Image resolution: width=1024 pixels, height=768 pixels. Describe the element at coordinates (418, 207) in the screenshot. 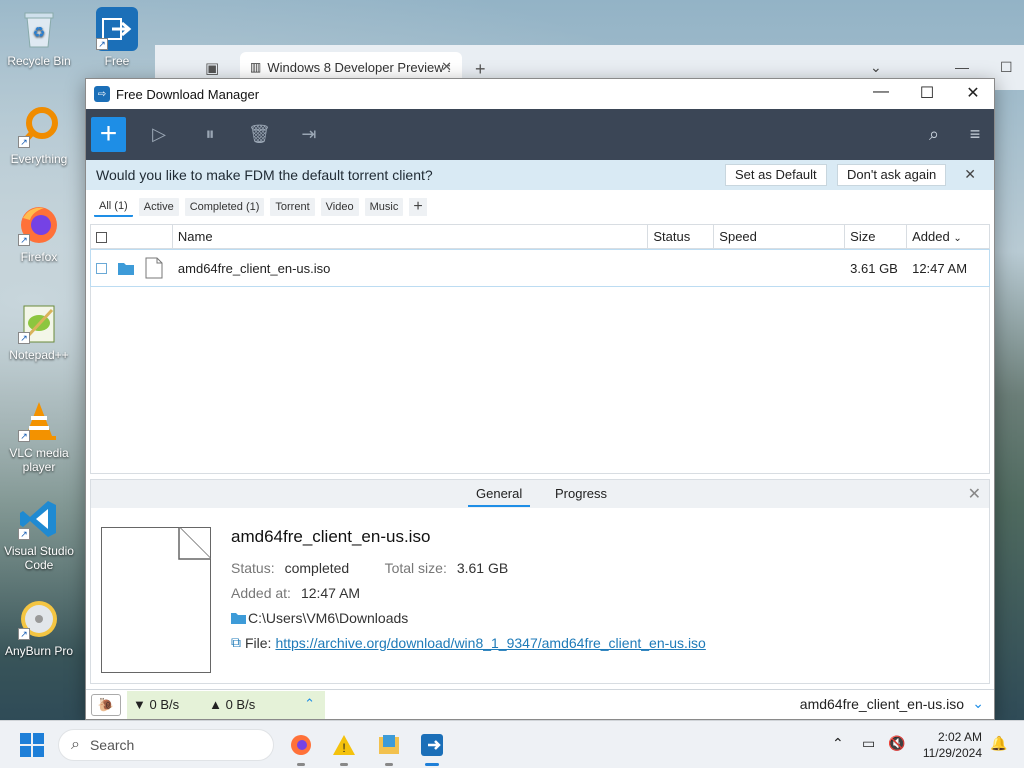

I see `add-filter-button: +` at that location.